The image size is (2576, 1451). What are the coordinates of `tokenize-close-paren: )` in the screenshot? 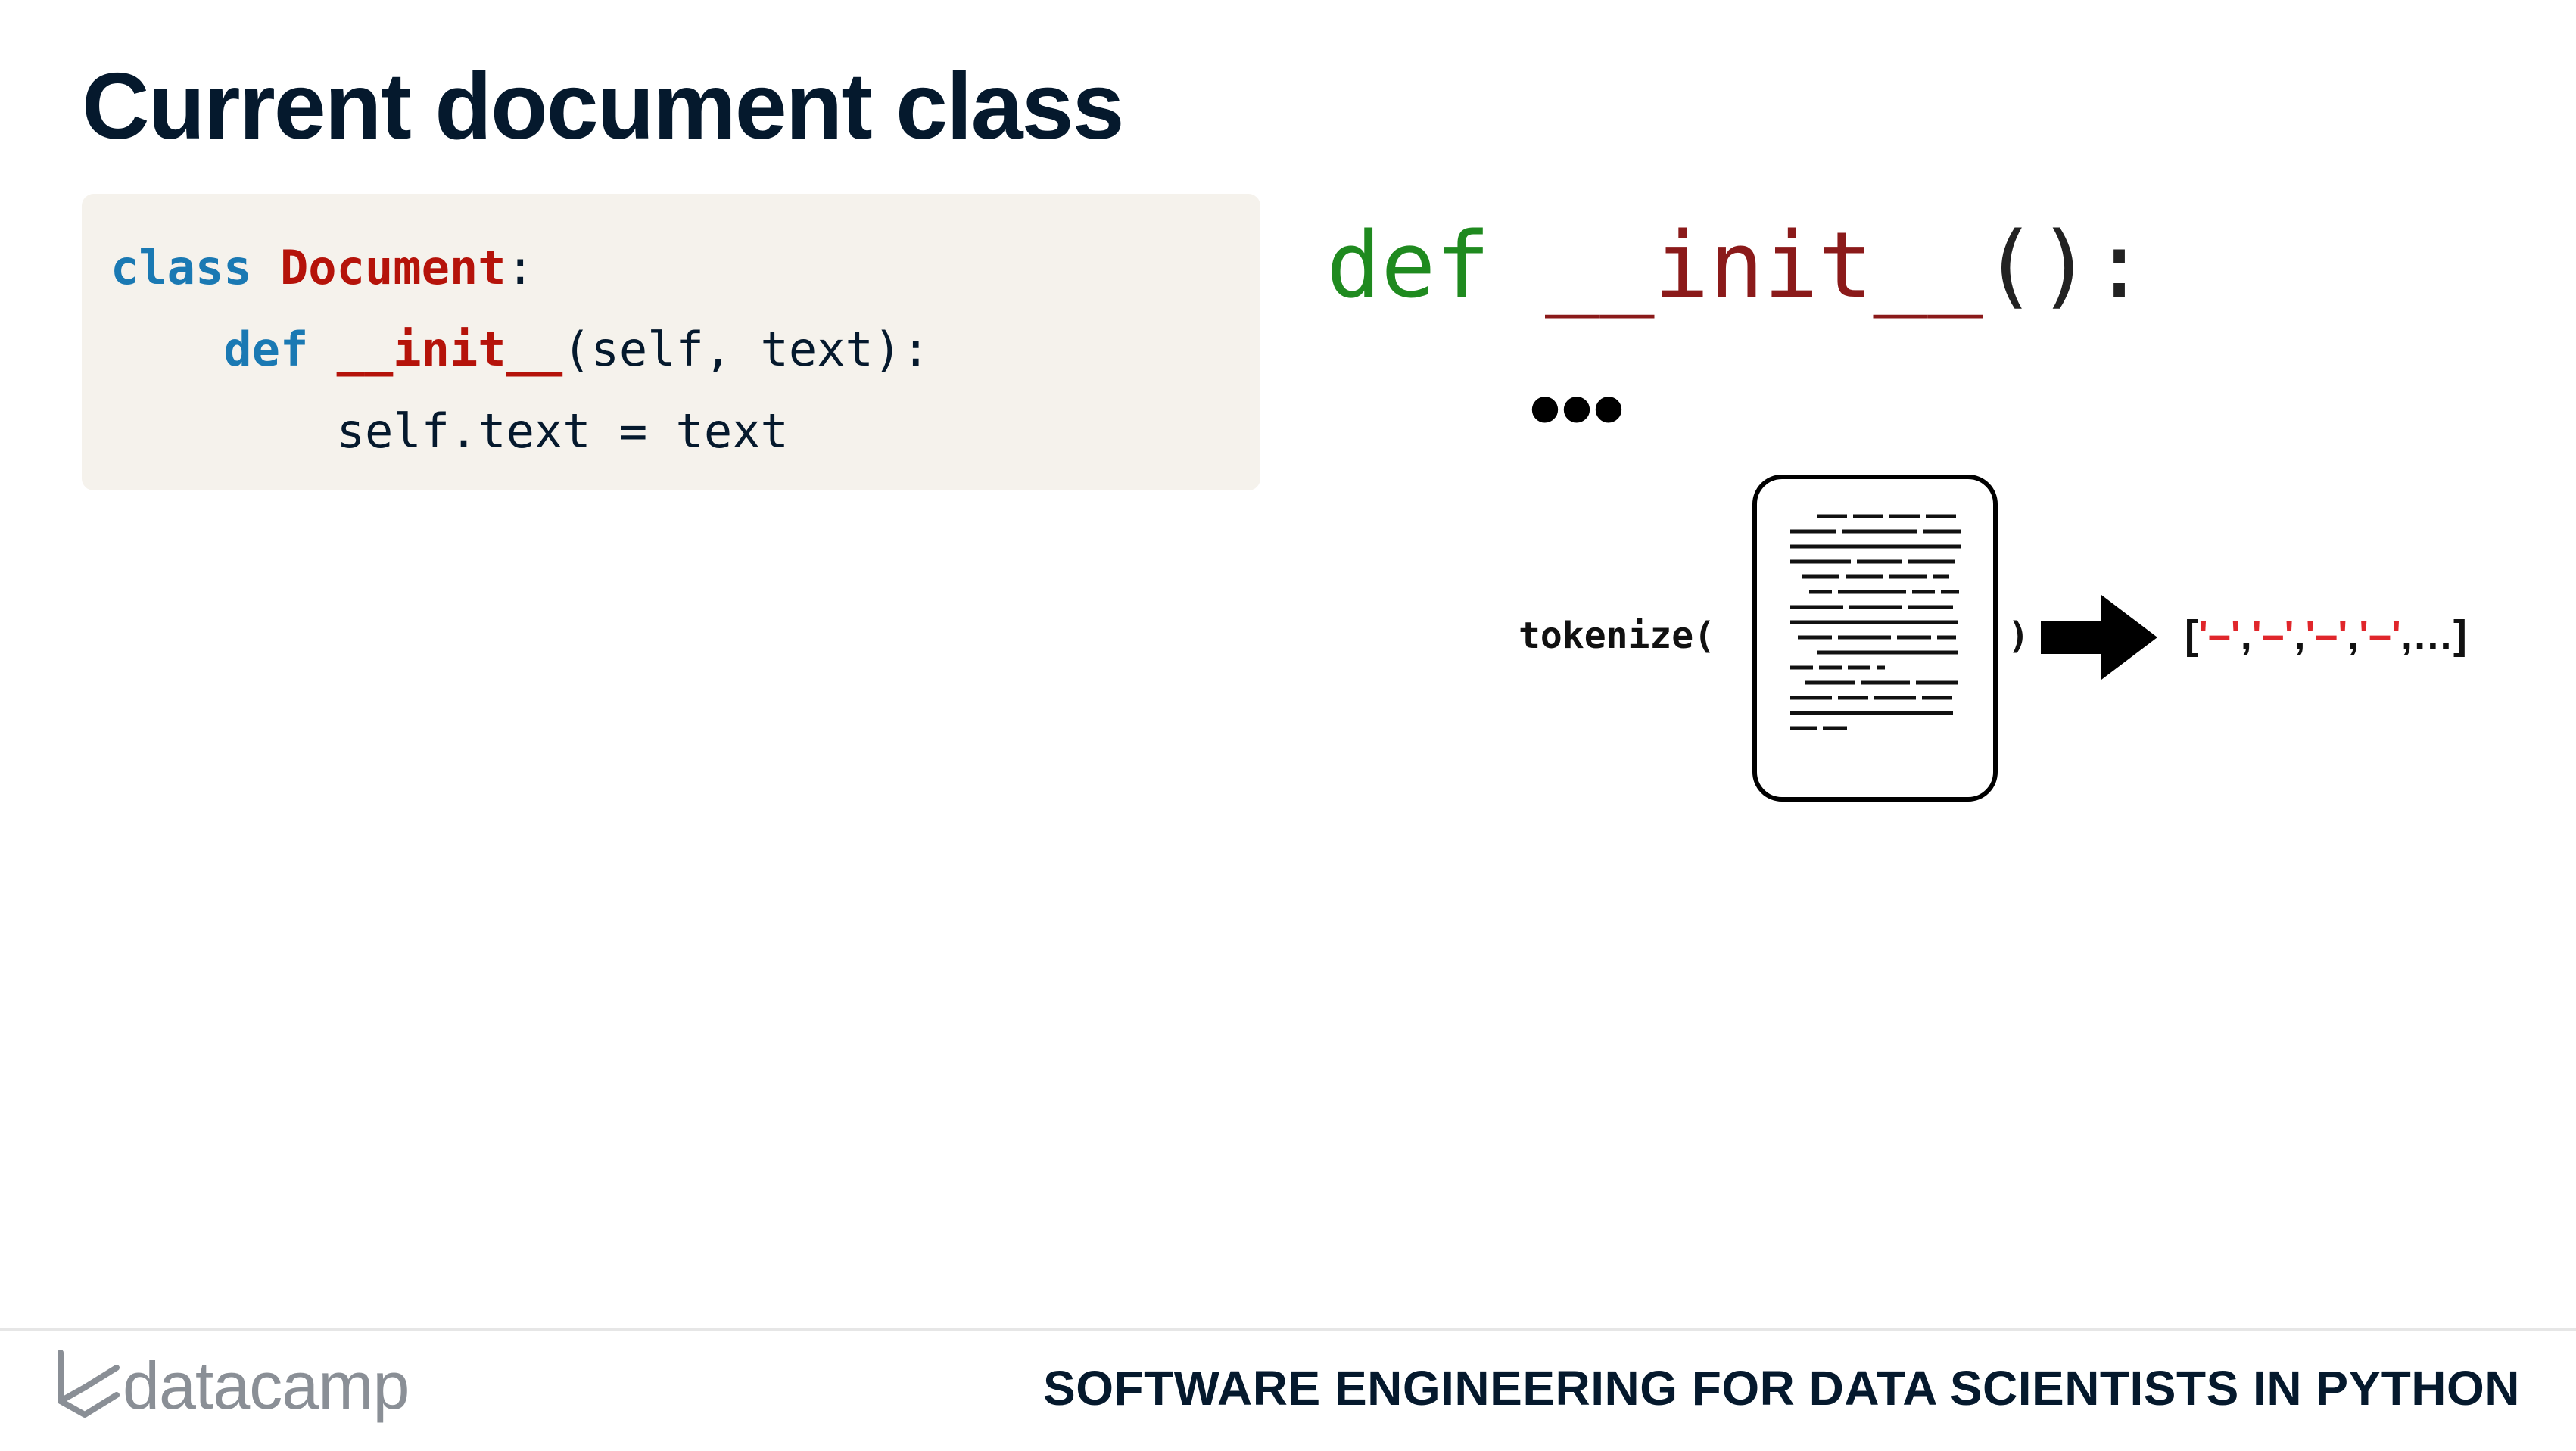 It's located at (2018, 636).